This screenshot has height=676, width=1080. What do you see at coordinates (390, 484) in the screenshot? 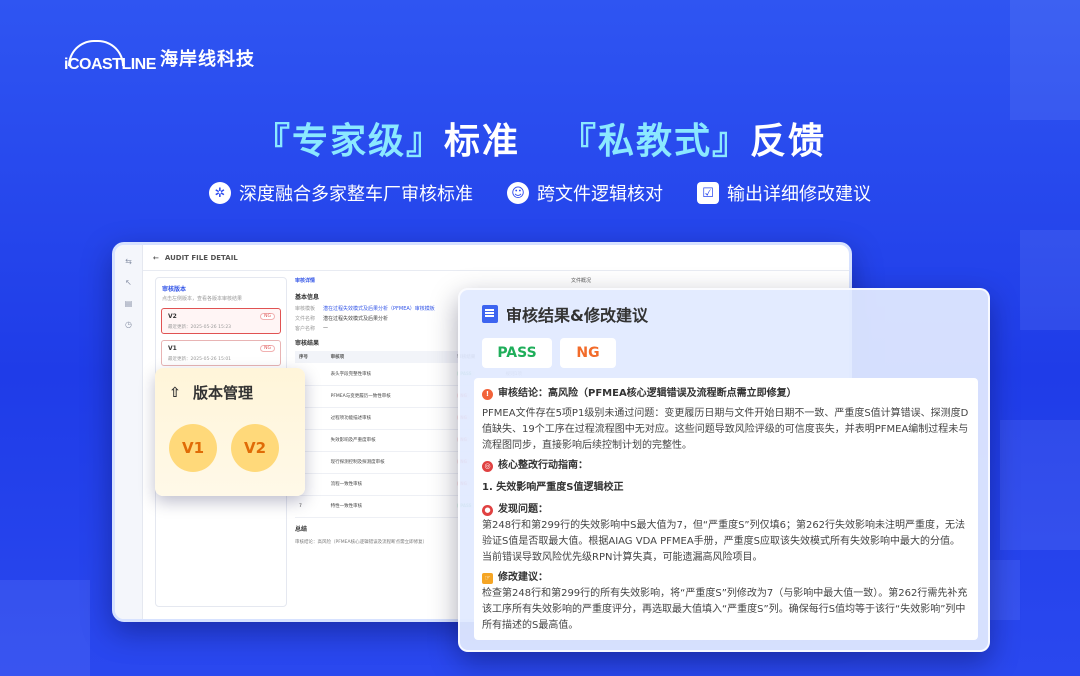
I see `row-item: 流程一致性审核` at bounding box center [390, 484].